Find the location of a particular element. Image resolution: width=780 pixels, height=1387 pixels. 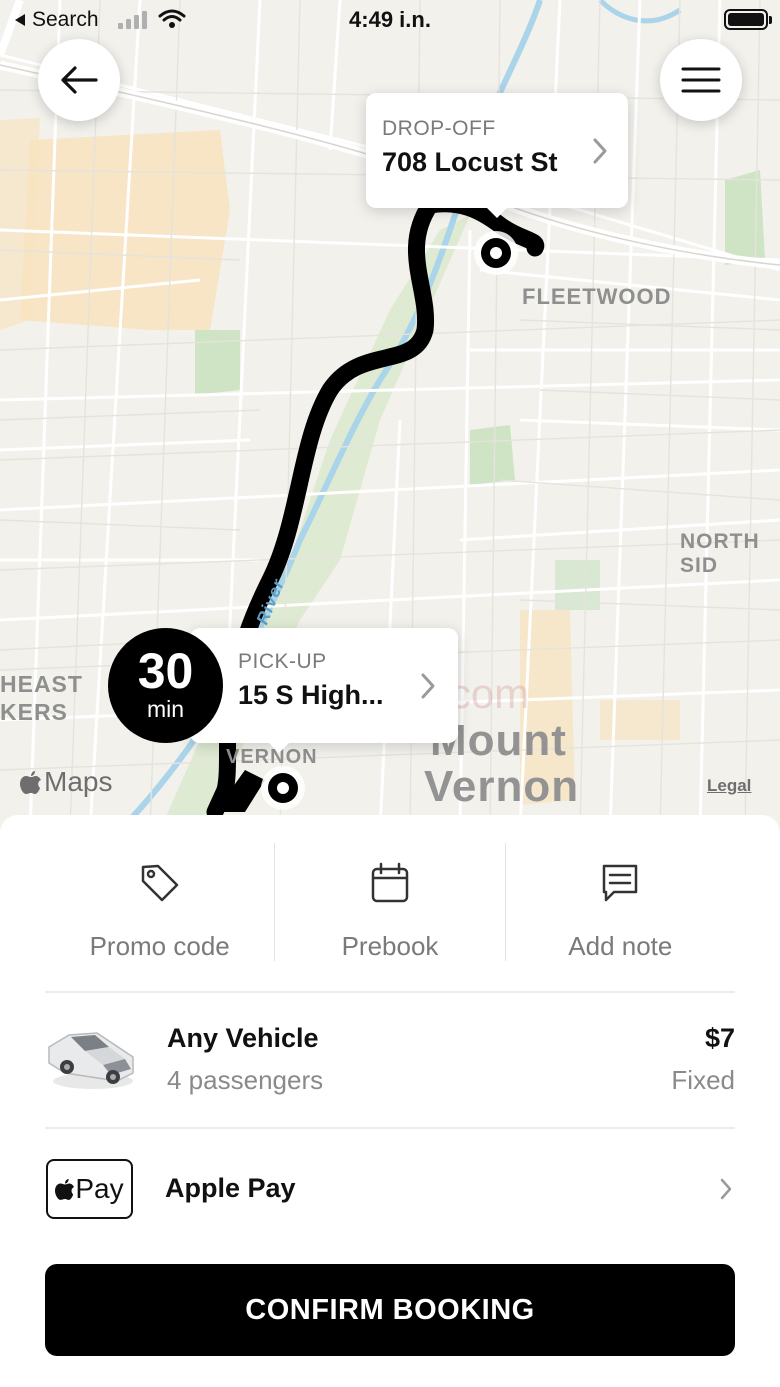

payment-method-row: Pay Apple Pay is located at coordinates (390, 1189).